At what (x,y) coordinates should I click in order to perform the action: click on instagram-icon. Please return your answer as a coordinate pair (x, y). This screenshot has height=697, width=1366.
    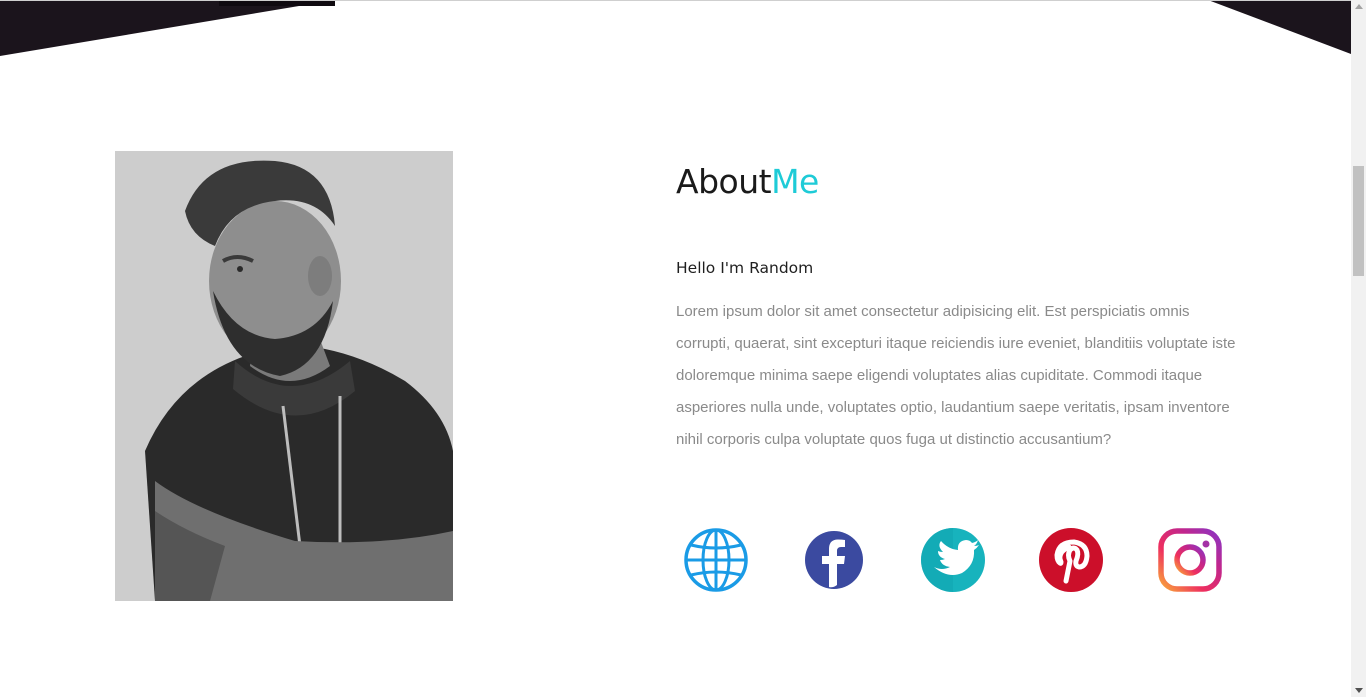
    Looking at the image, I should click on (1190, 560).